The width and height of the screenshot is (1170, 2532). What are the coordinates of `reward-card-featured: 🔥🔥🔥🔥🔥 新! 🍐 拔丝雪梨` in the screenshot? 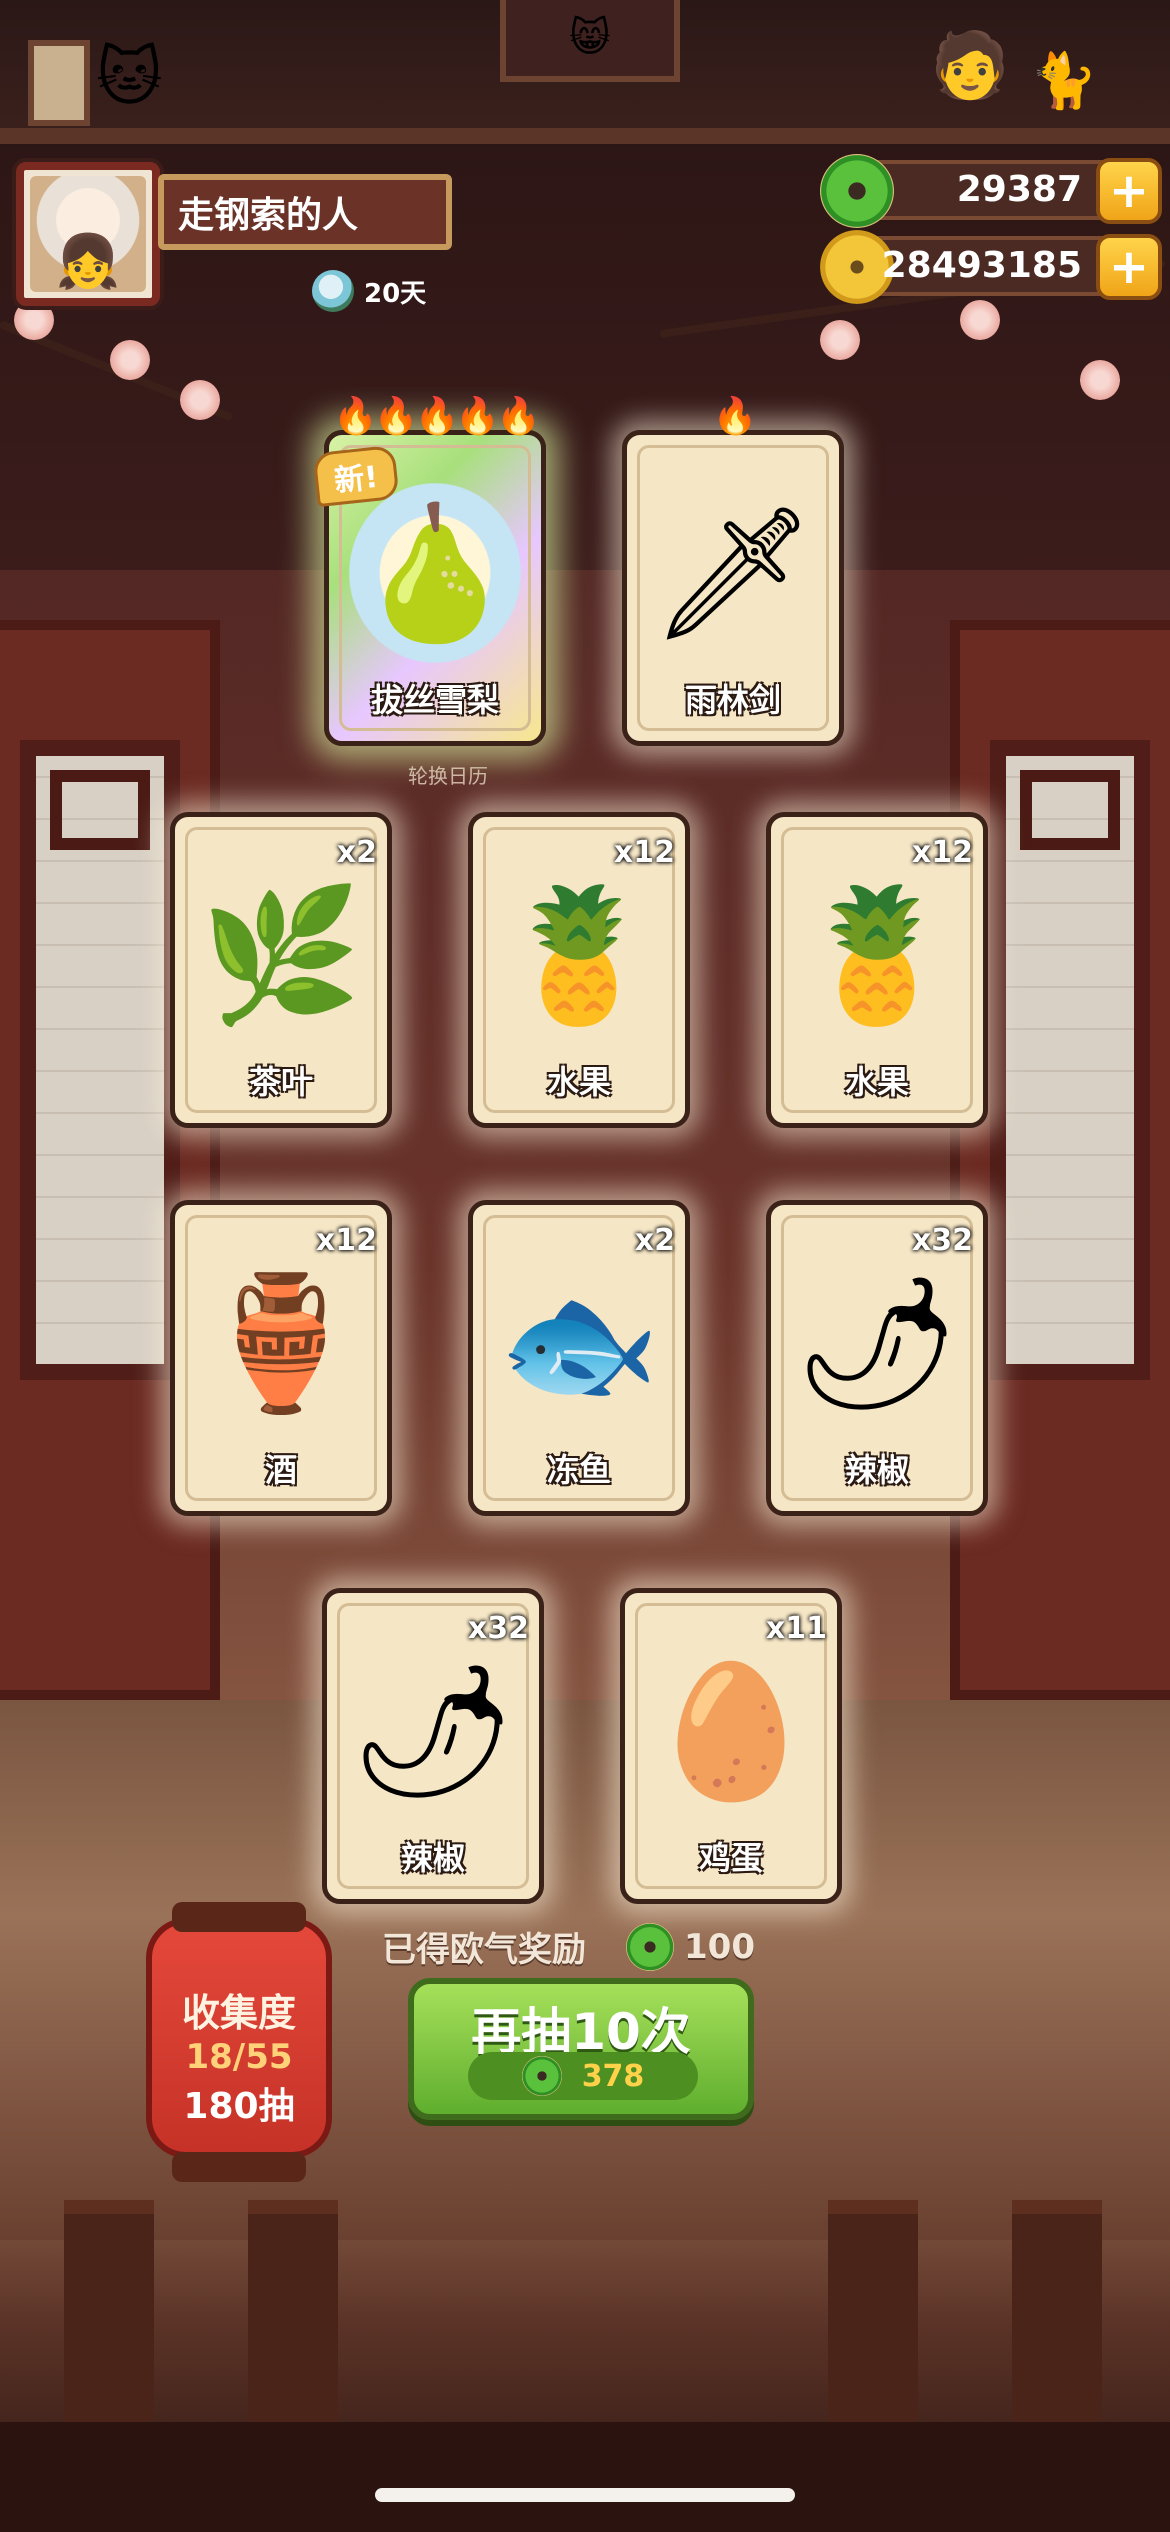 It's located at (429, 571).